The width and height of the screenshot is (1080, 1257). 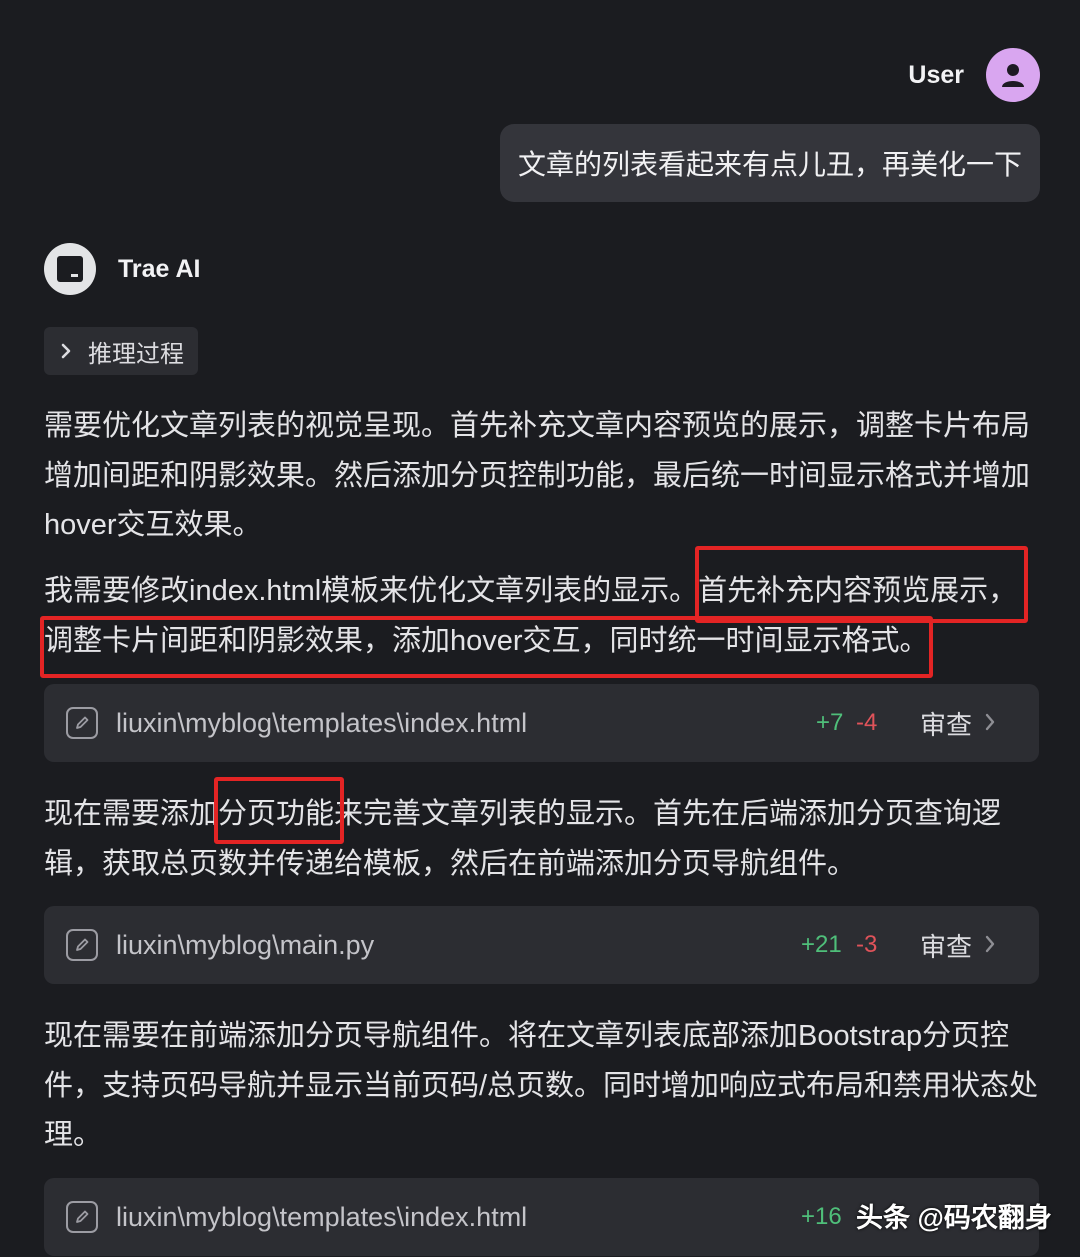 I want to click on assistant-avatar, so click(x=70, y=269).